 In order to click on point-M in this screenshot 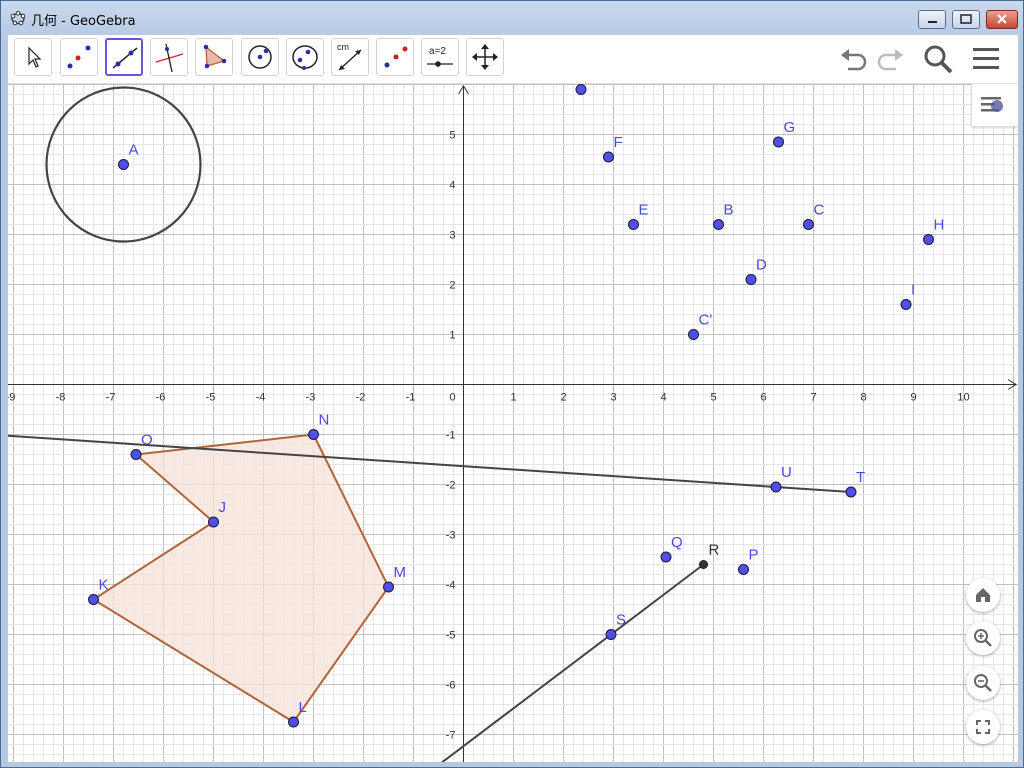, I will do `click(388, 587)`.